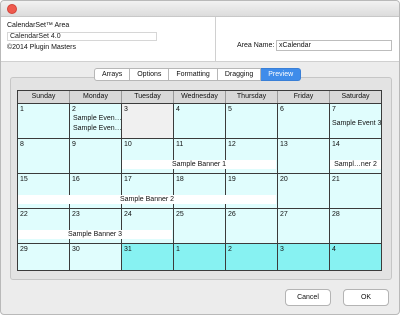 Image resolution: width=400 pixels, height=315 pixels. Describe the element at coordinates (38, 25) in the screenshot. I see `area-title: CalendarSet™ Area` at that location.